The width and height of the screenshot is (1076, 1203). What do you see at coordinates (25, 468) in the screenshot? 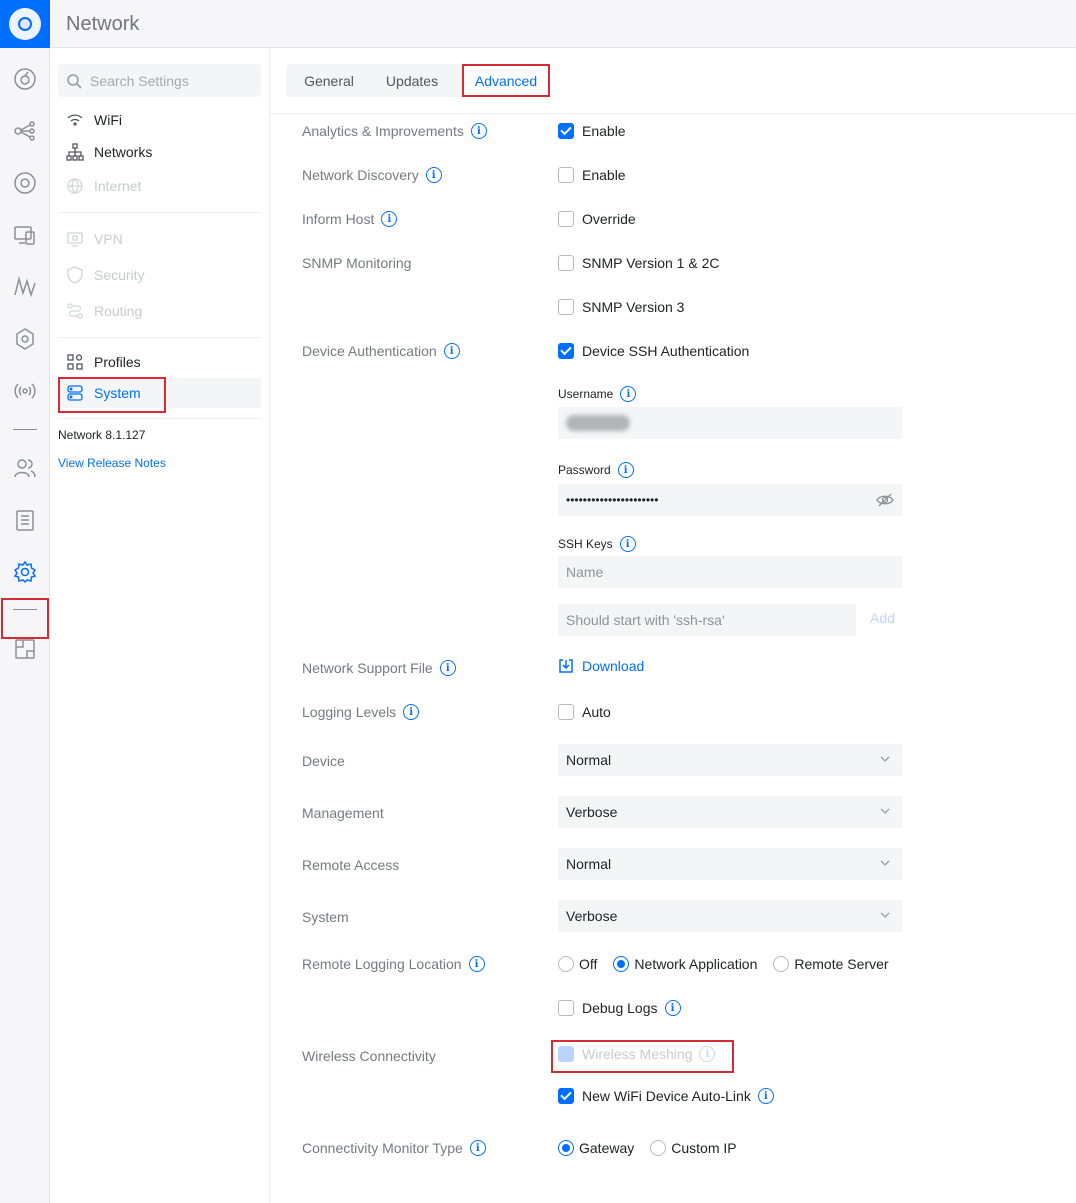
I see `users-icon` at bounding box center [25, 468].